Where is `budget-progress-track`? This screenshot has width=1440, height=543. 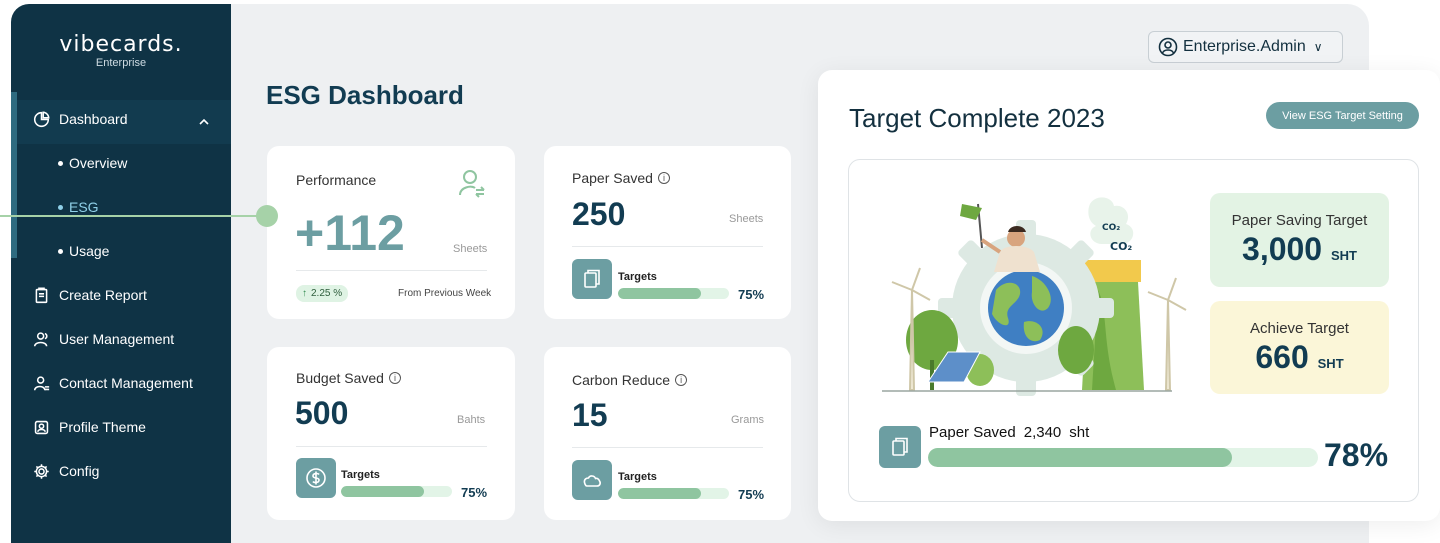
budget-progress-track is located at coordinates (396, 491).